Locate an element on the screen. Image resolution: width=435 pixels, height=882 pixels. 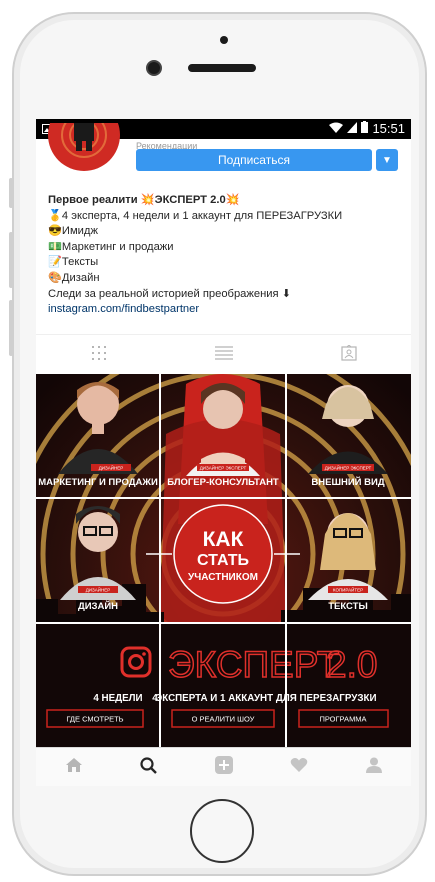
profile-icon is located at coordinates (374, 767).